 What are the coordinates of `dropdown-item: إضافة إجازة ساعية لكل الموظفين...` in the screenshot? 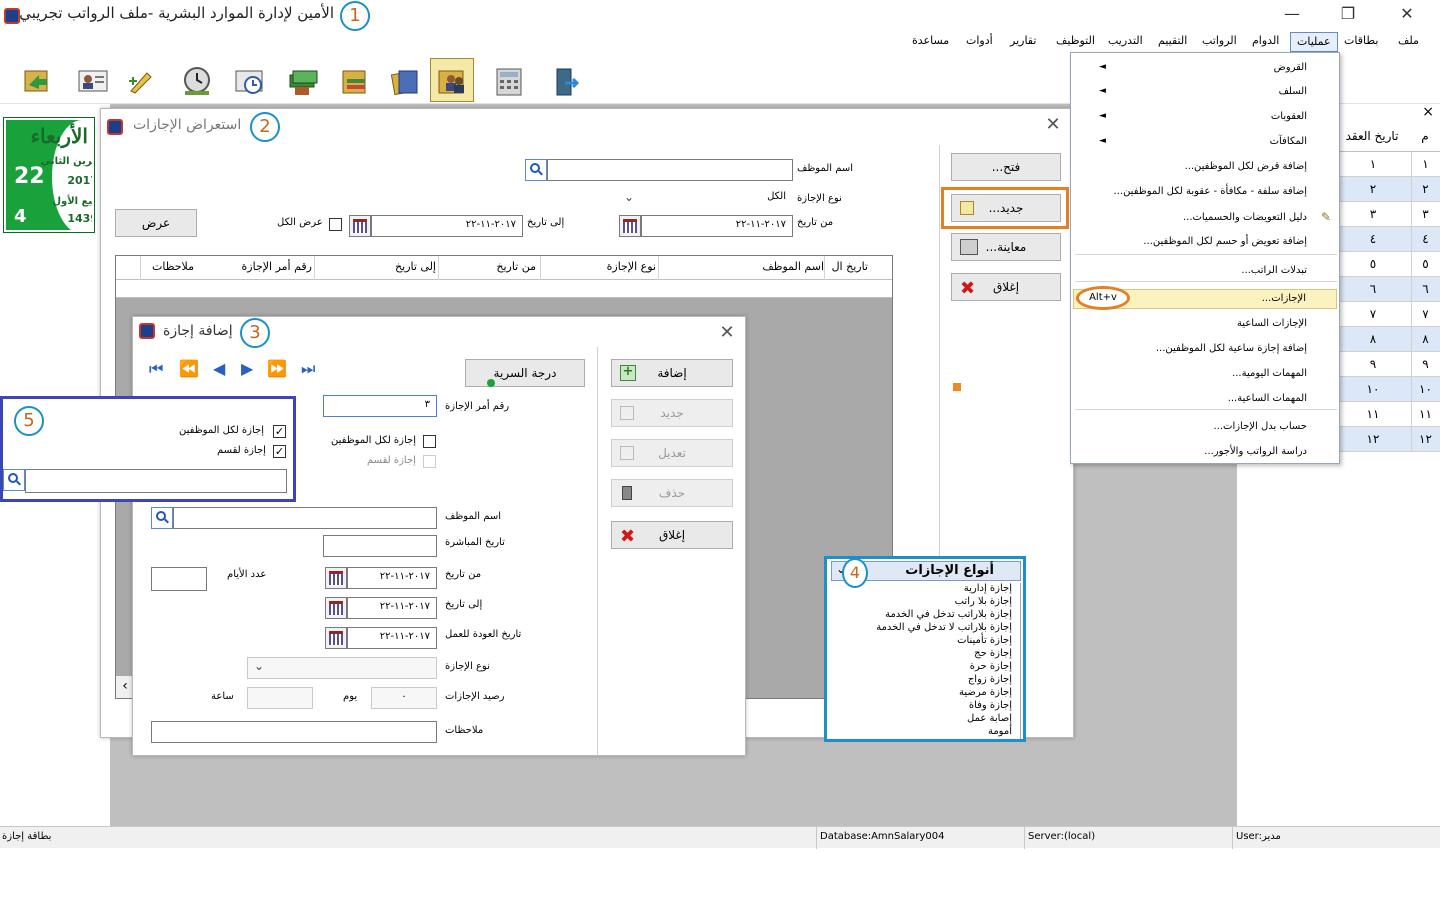 It's located at (1205, 350).